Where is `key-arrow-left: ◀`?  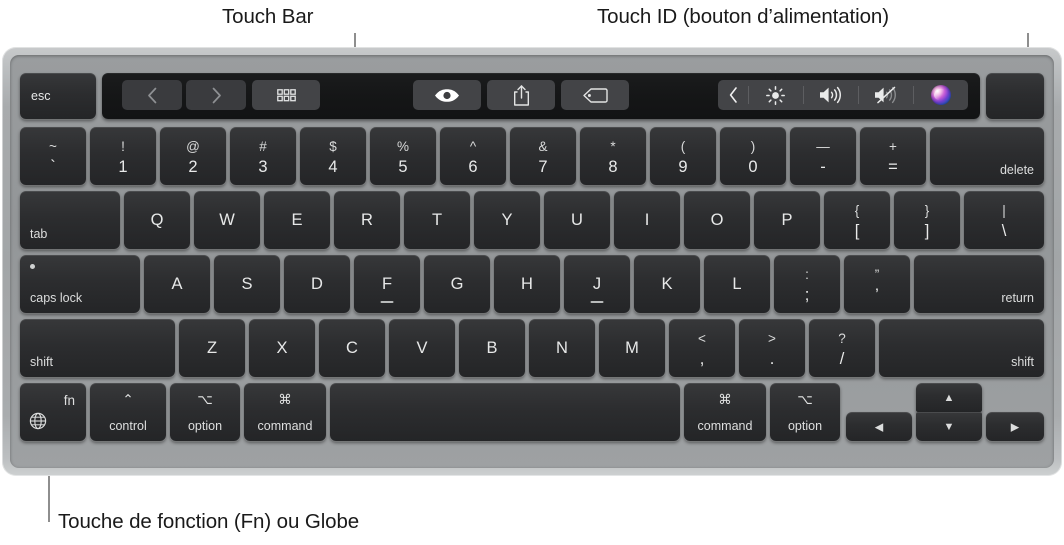
key-arrow-left: ◀ is located at coordinates (879, 426).